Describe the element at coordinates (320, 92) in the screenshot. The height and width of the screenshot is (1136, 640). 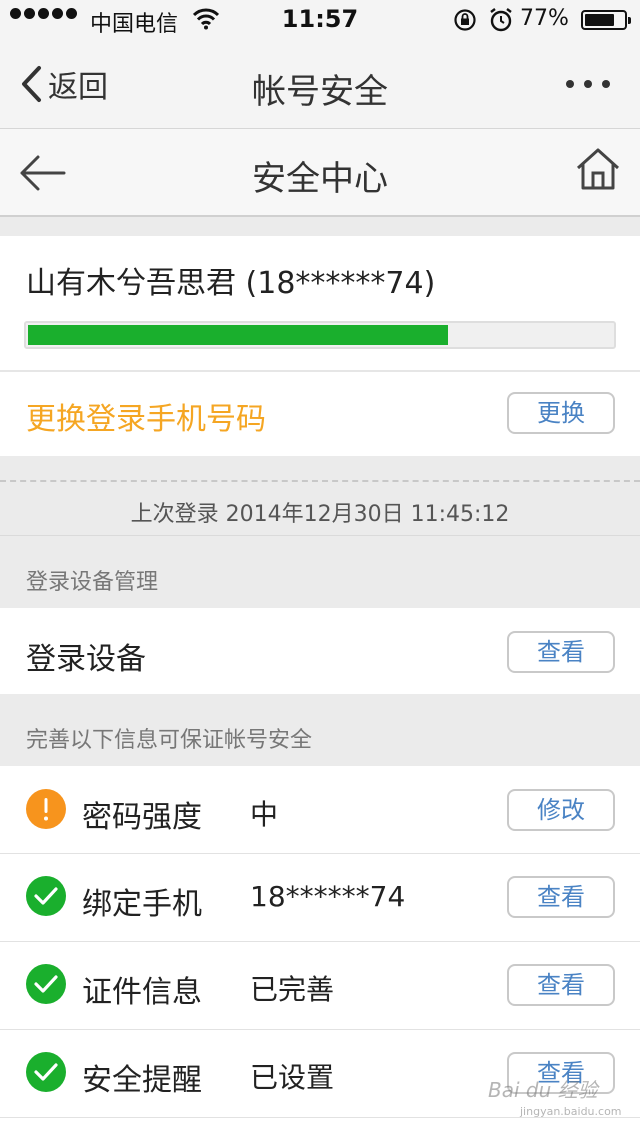
I see `page-title: 帐号安全` at that location.